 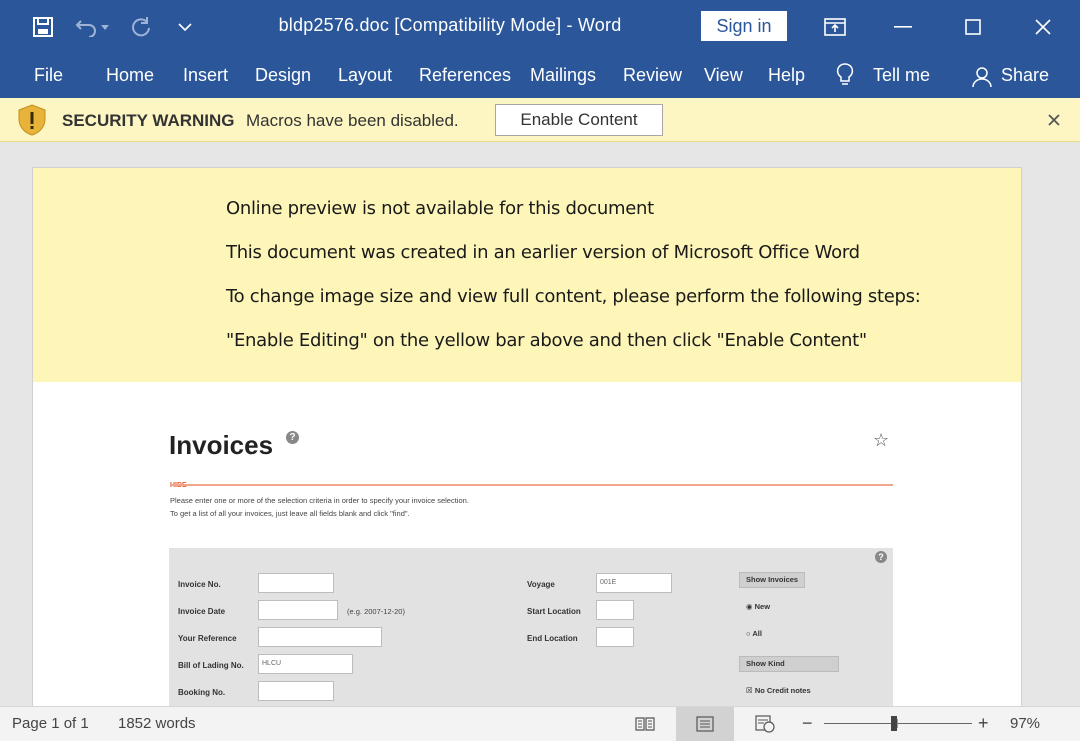 I want to click on status-bar: Page 1 of 1 1852 words − + 97%, so click(x=540, y=723).